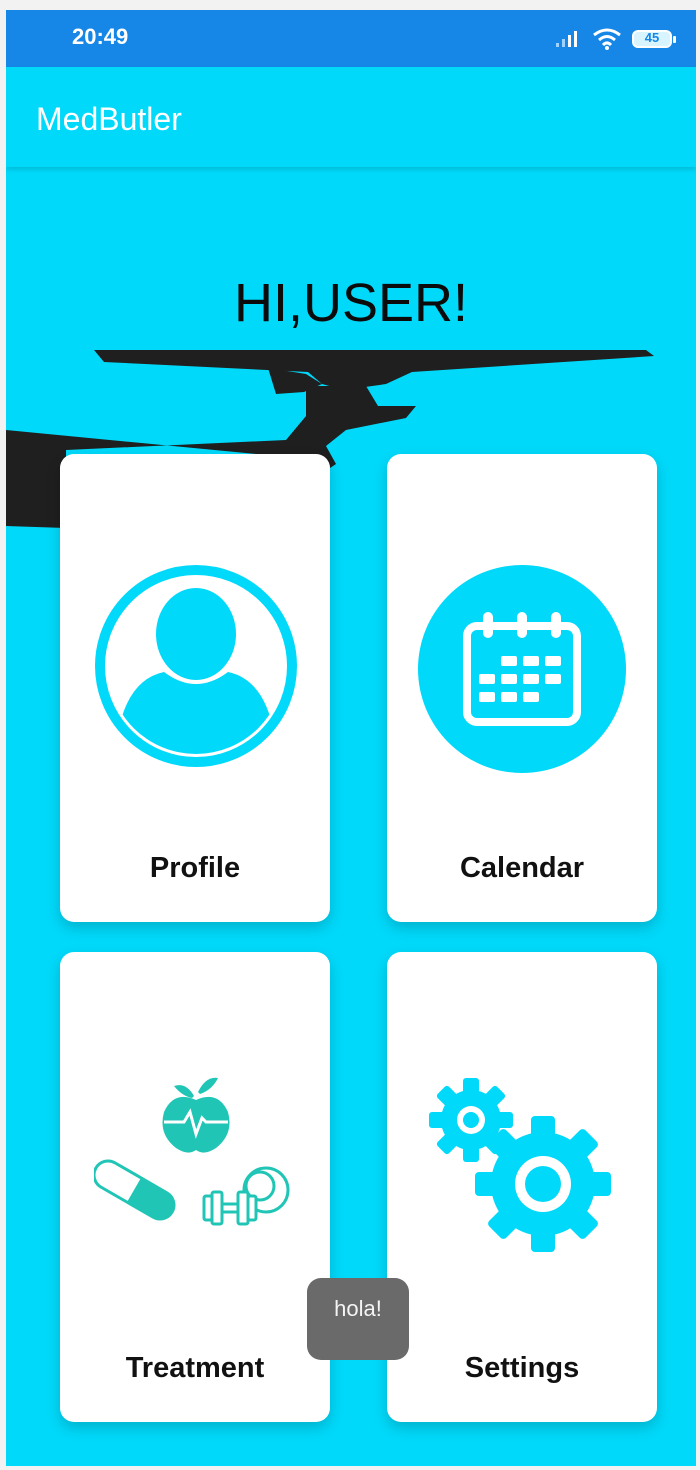 This screenshot has width=700, height=1470. Describe the element at coordinates (522, 669) in the screenshot. I see `calendar-icon` at that location.